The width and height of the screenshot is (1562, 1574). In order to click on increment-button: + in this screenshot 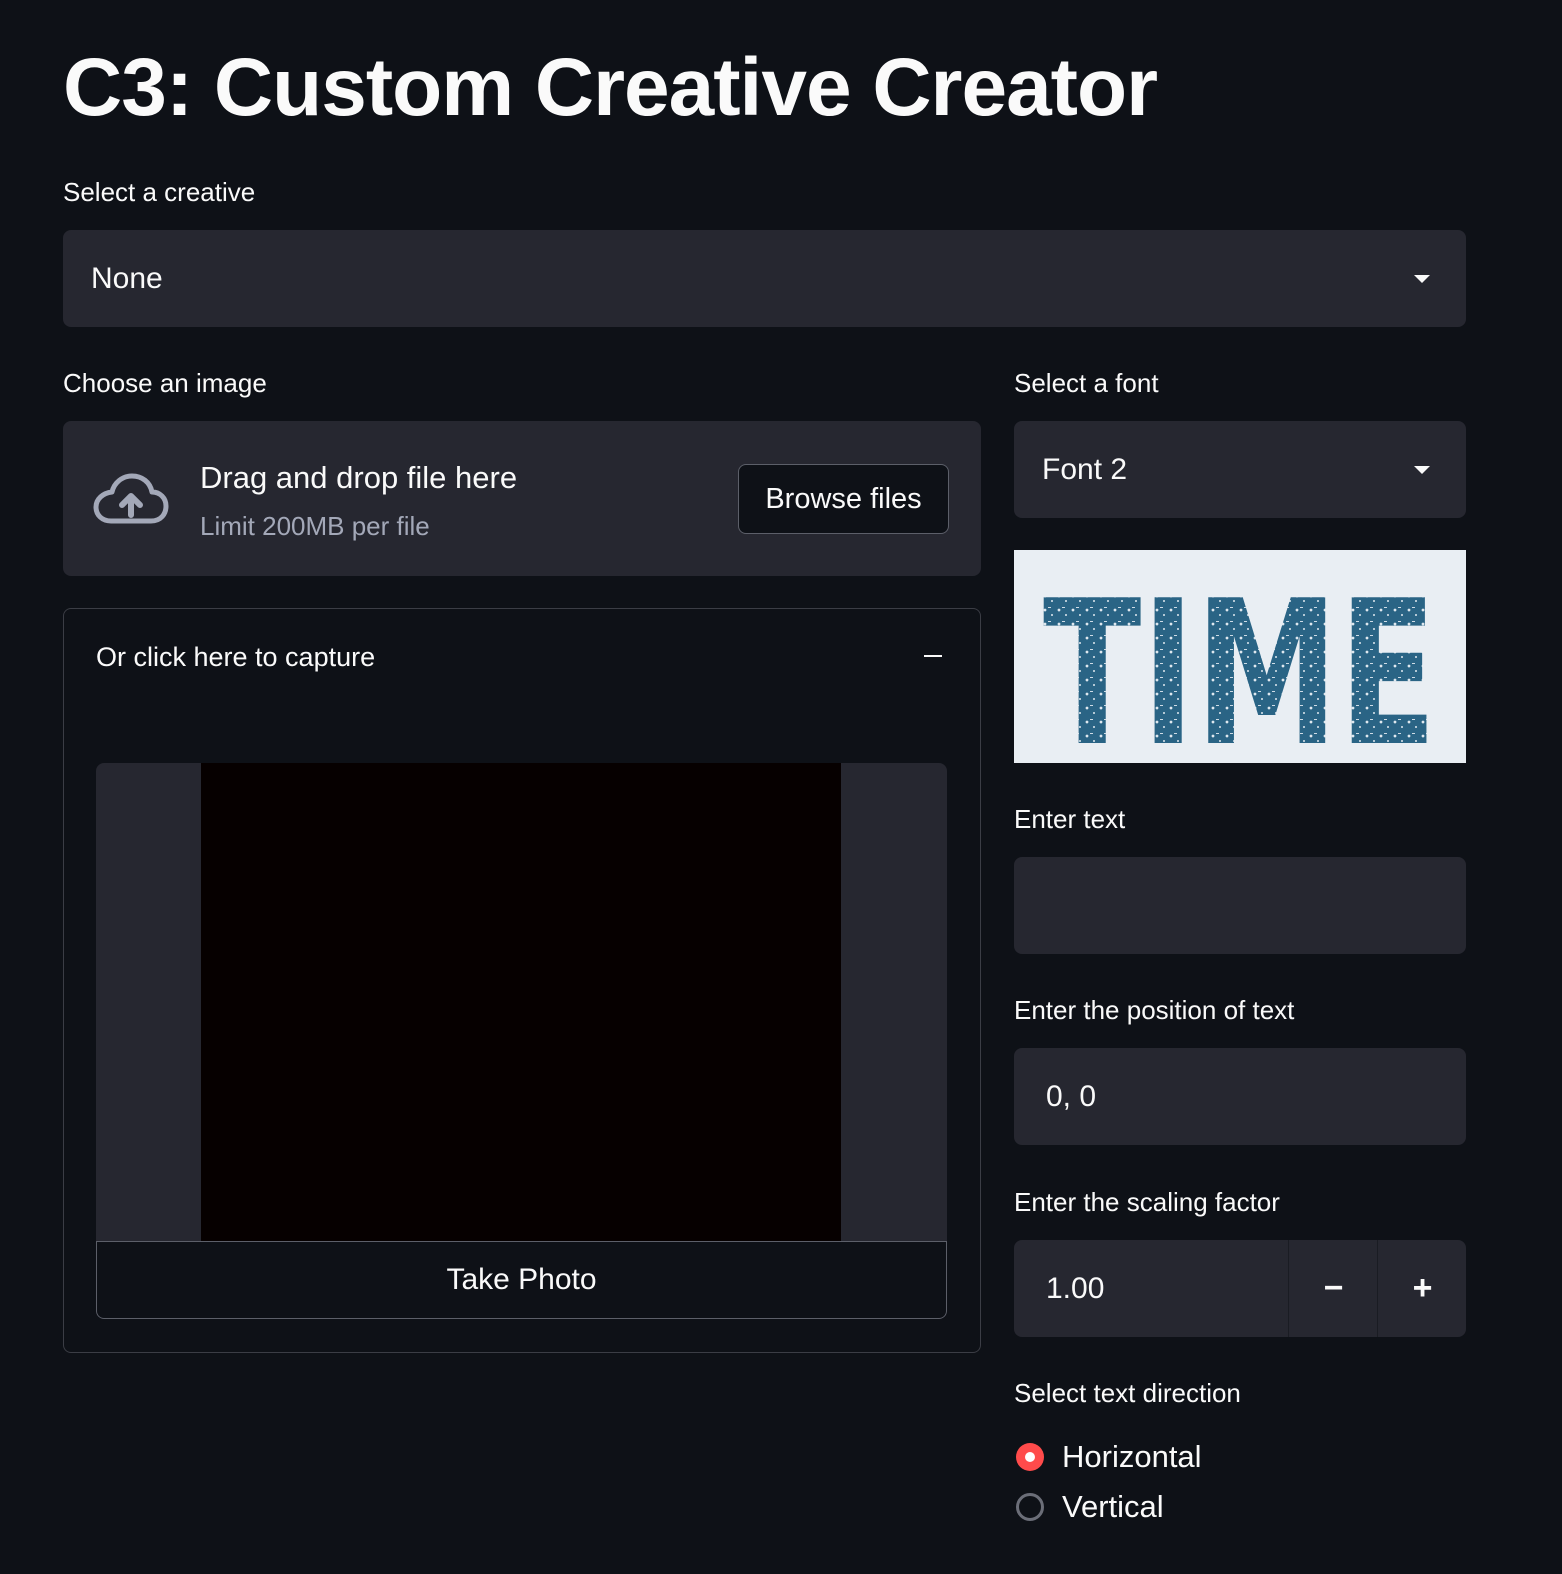, I will do `click(1422, 1288)`.